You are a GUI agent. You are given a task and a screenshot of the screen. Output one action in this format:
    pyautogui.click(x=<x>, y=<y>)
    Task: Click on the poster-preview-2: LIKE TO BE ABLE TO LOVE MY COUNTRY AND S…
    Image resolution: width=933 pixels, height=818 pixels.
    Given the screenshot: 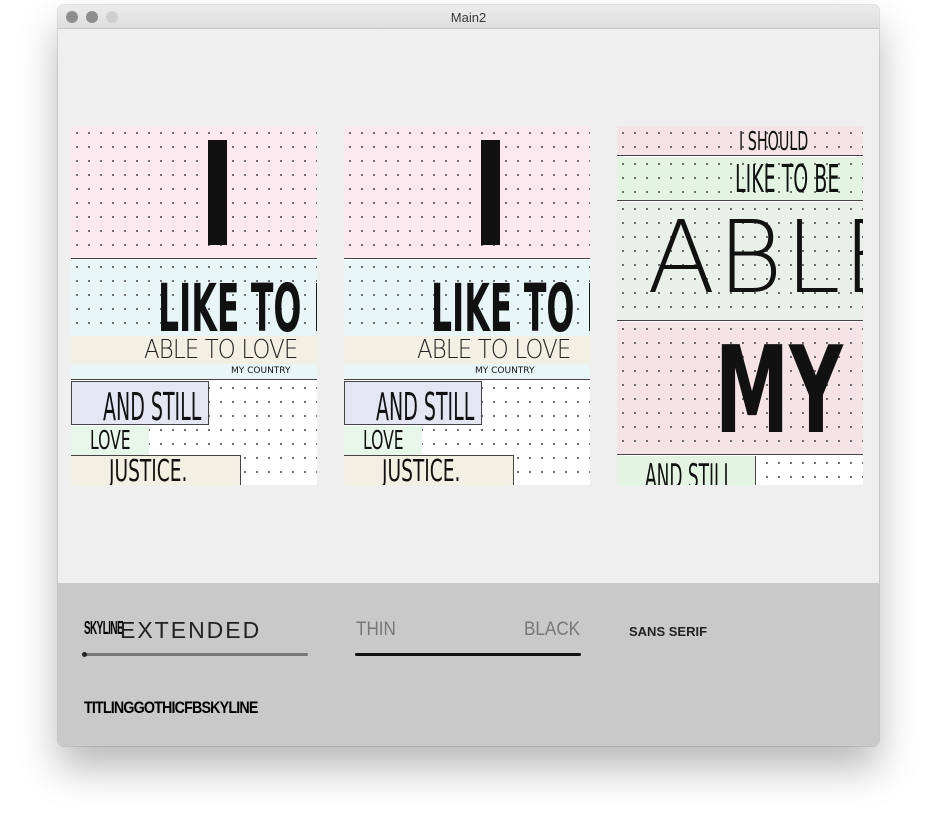 What is the action you would take?
    pyautogui.click(x=467, y=305)
    